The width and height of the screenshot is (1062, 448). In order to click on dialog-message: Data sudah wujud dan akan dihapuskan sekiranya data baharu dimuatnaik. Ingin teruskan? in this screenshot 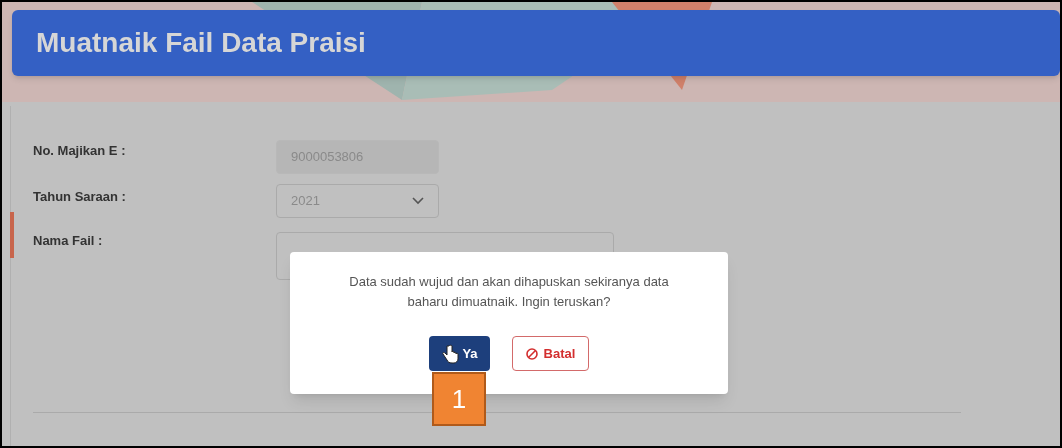, I will do `click(509, 292)`.